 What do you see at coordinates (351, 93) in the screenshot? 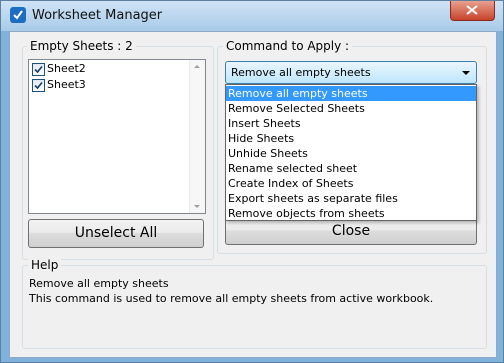
I see `dropdown-option: Remove all empty sheets` at bounding box center [351, 93].